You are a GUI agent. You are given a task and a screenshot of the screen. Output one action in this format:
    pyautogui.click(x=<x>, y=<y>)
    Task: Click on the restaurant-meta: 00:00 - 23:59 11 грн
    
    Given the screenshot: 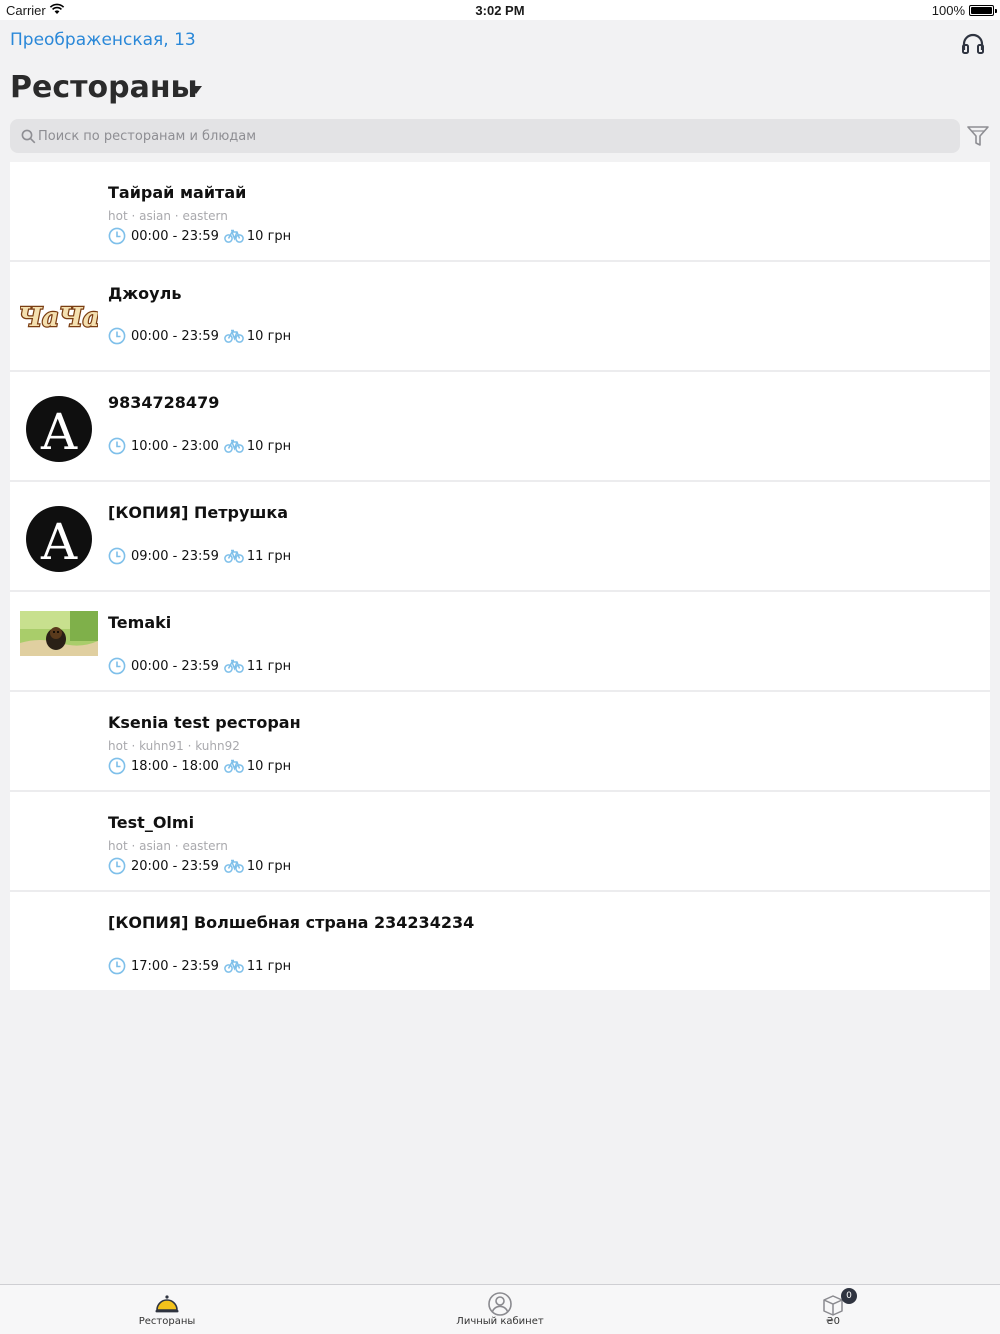 What is the action you would take?
    pyautogui.click(x=199, y=666)
    